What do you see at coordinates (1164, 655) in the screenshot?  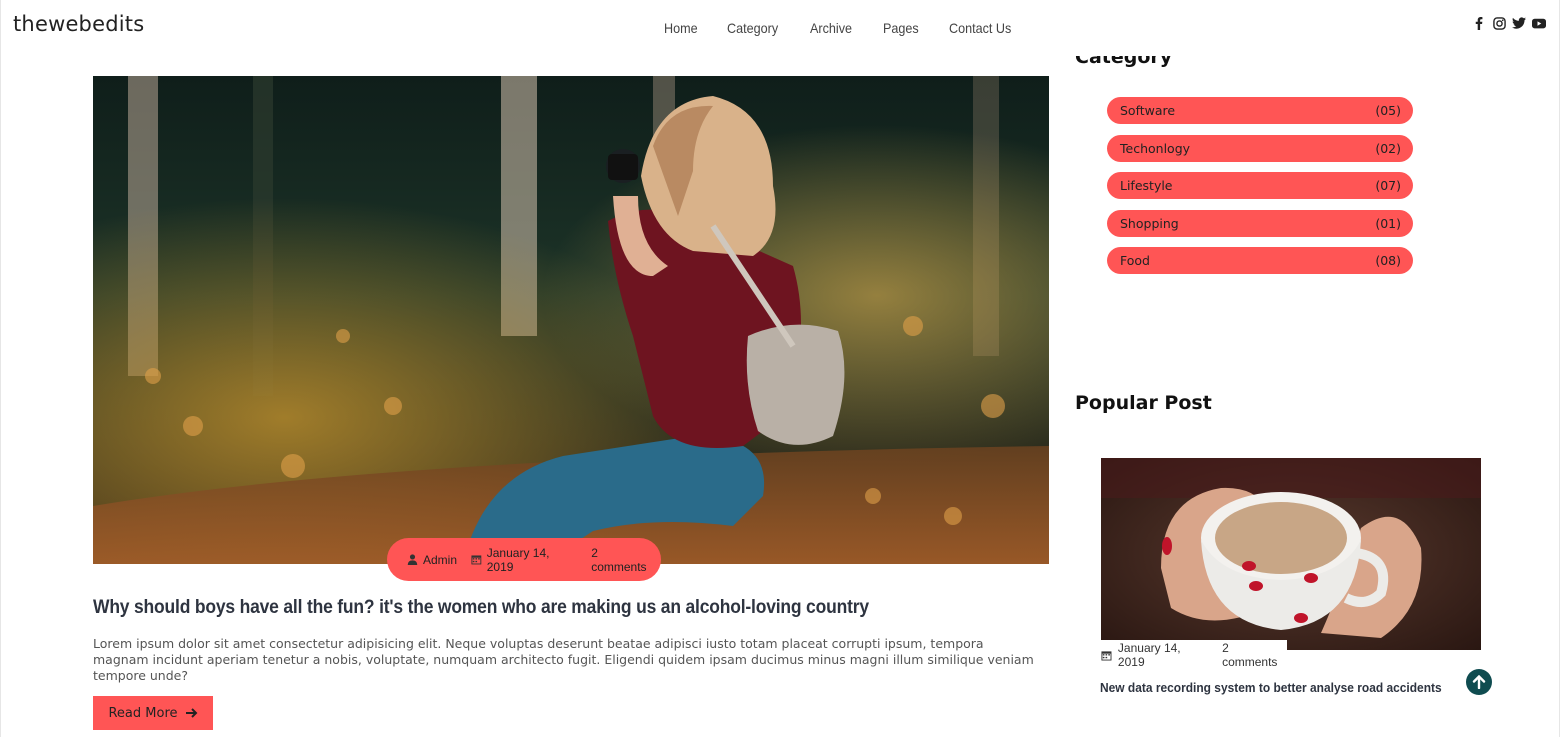 I see `popular-post-date: January 14, 2019` at bounding box center [1164, 655].